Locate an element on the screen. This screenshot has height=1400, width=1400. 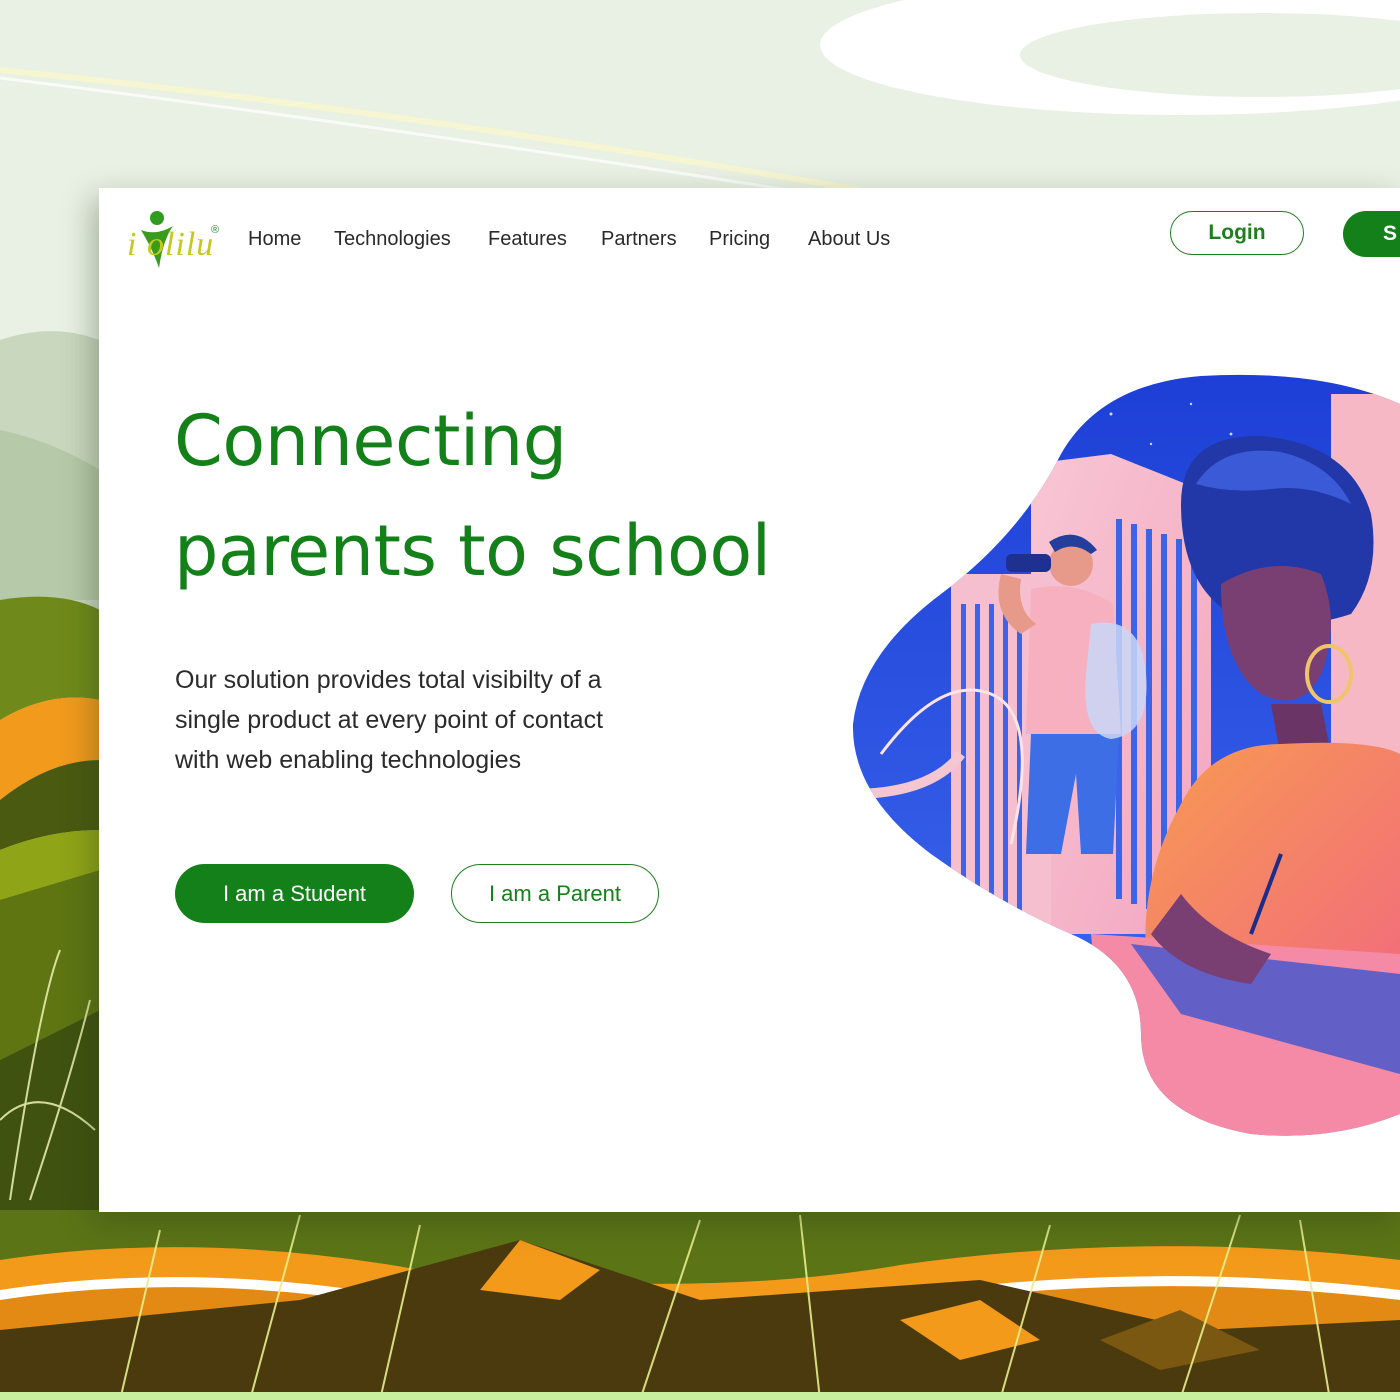
hero-description-line-3: with web enabling technologies is located at coordinates (348, 760).